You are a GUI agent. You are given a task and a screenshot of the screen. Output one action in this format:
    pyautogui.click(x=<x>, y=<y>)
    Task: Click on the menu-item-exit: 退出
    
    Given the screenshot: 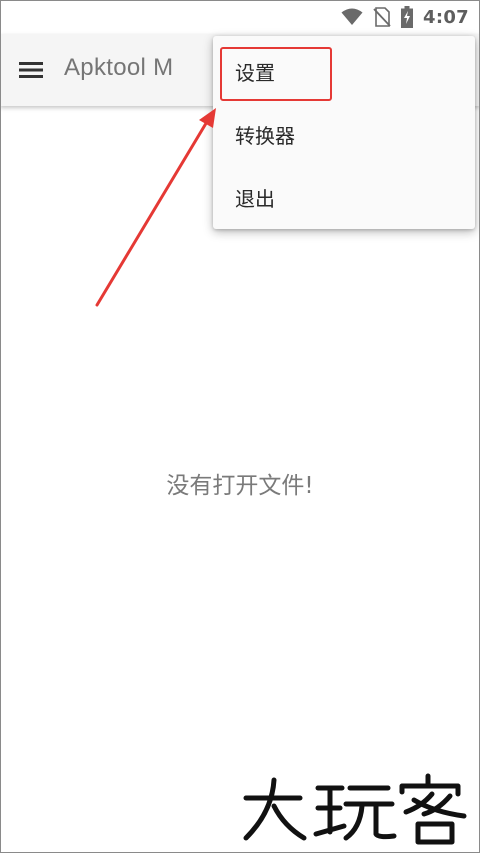 What is the action you would take?
    pyautogui.click(x=344, y=197)
    